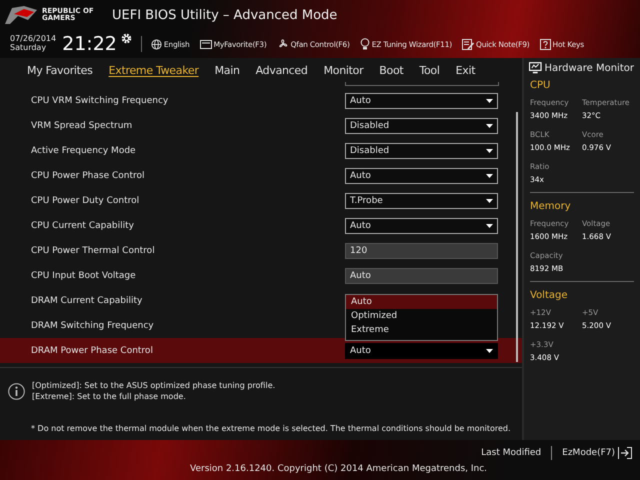 This screenshot has width=640, height=480. What do you see at coordinates (545, 44) in the screenshot?
I see `help-icon` at bounding box center [545, 44].